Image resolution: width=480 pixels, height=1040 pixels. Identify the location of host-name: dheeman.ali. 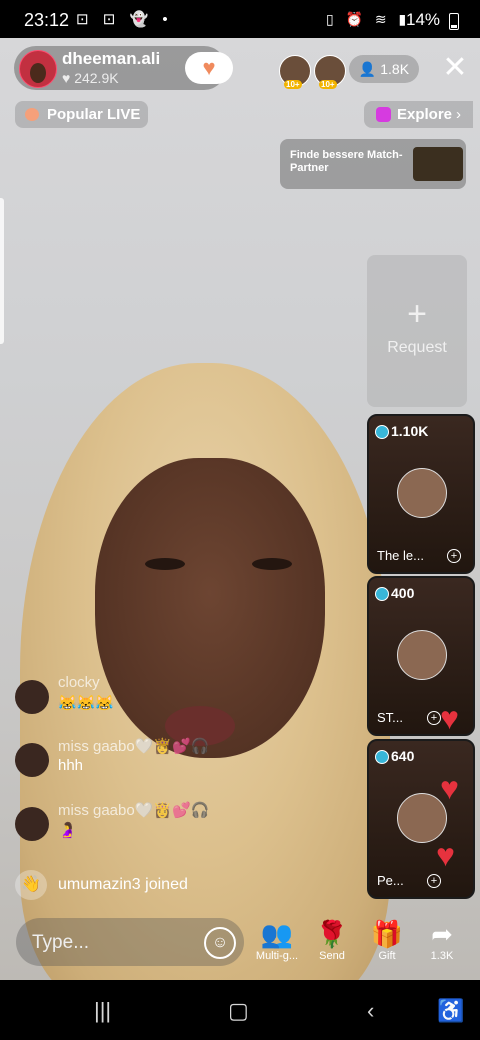
(111, 58).